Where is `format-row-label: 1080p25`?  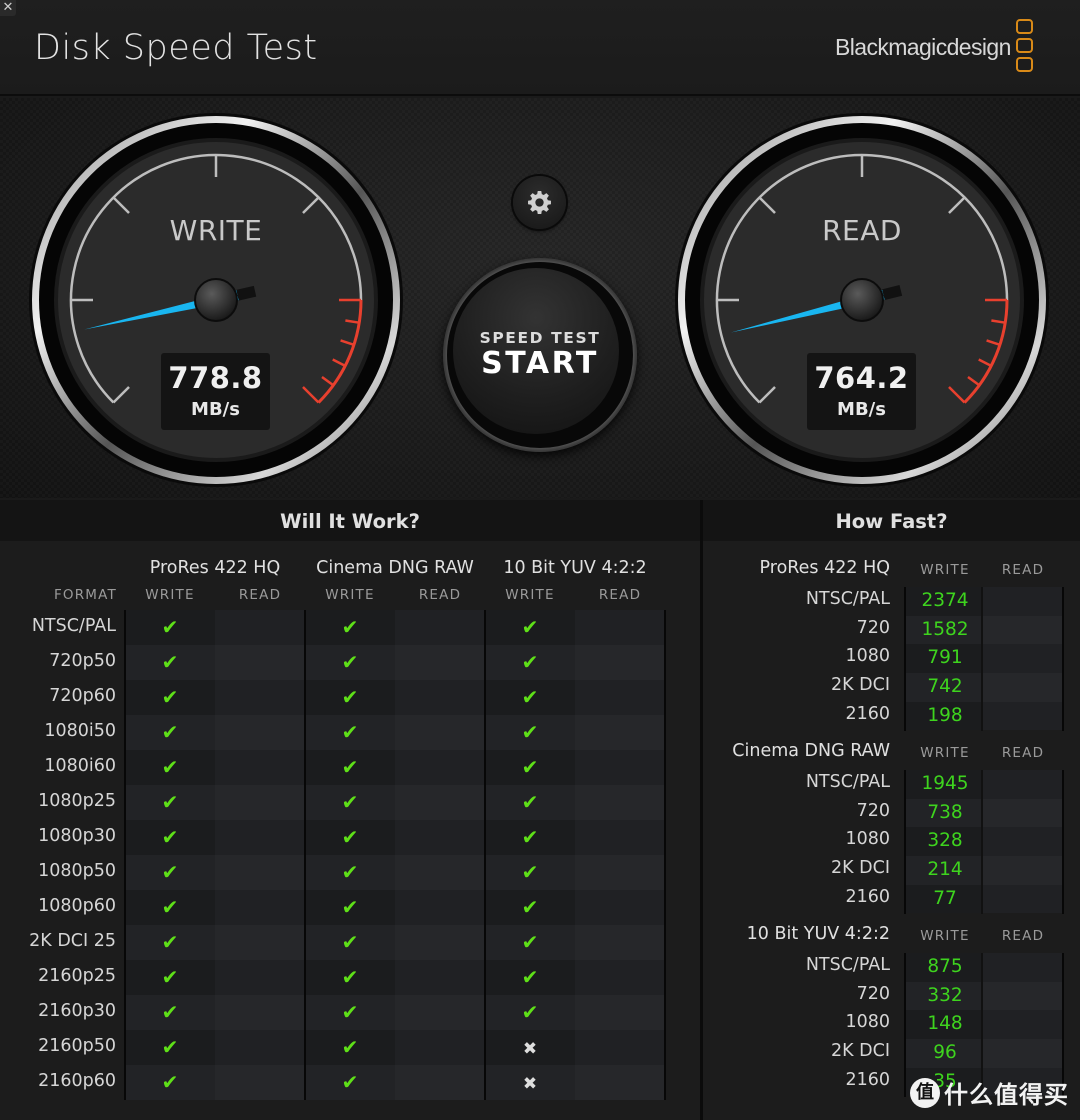 format-row-label: 1080p25 is located at coordinates (77, 801).